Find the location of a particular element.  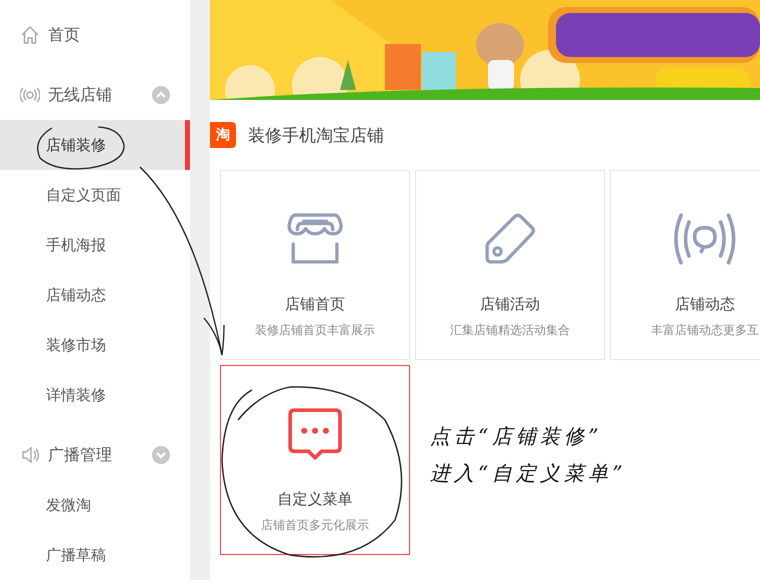

sidebar-subitem: 装修市场 is located at coordinates (95, 345).